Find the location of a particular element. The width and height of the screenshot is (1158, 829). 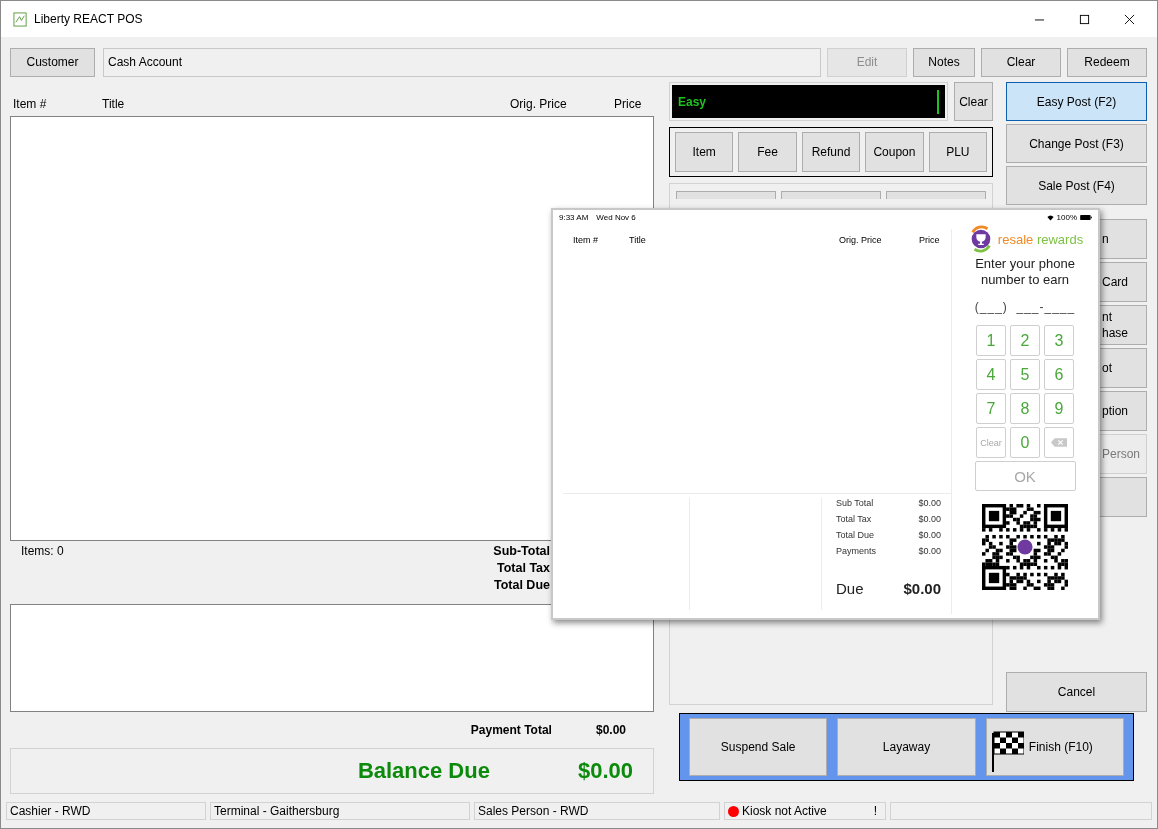

post-mode-button: Change Post (F3) is located at coordinates (1076, 143).